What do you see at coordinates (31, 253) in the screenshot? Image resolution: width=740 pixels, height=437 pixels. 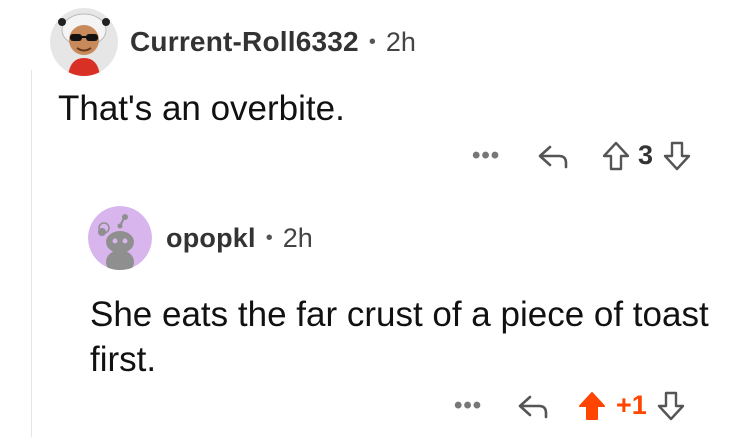 I see `thread-line` at bounding box center [31, 253].